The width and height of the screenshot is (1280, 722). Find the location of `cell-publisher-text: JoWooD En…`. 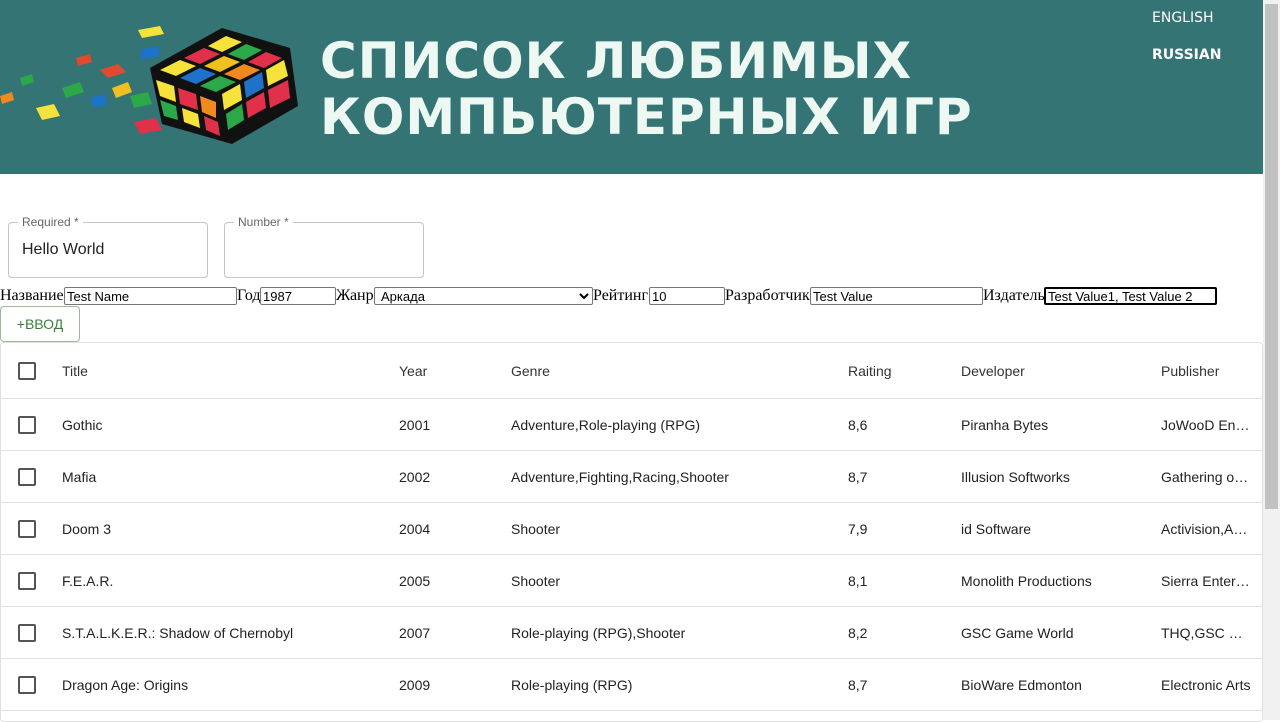

cell-publisher-text: JoWooD En… is located at coordinates (1205, 424).